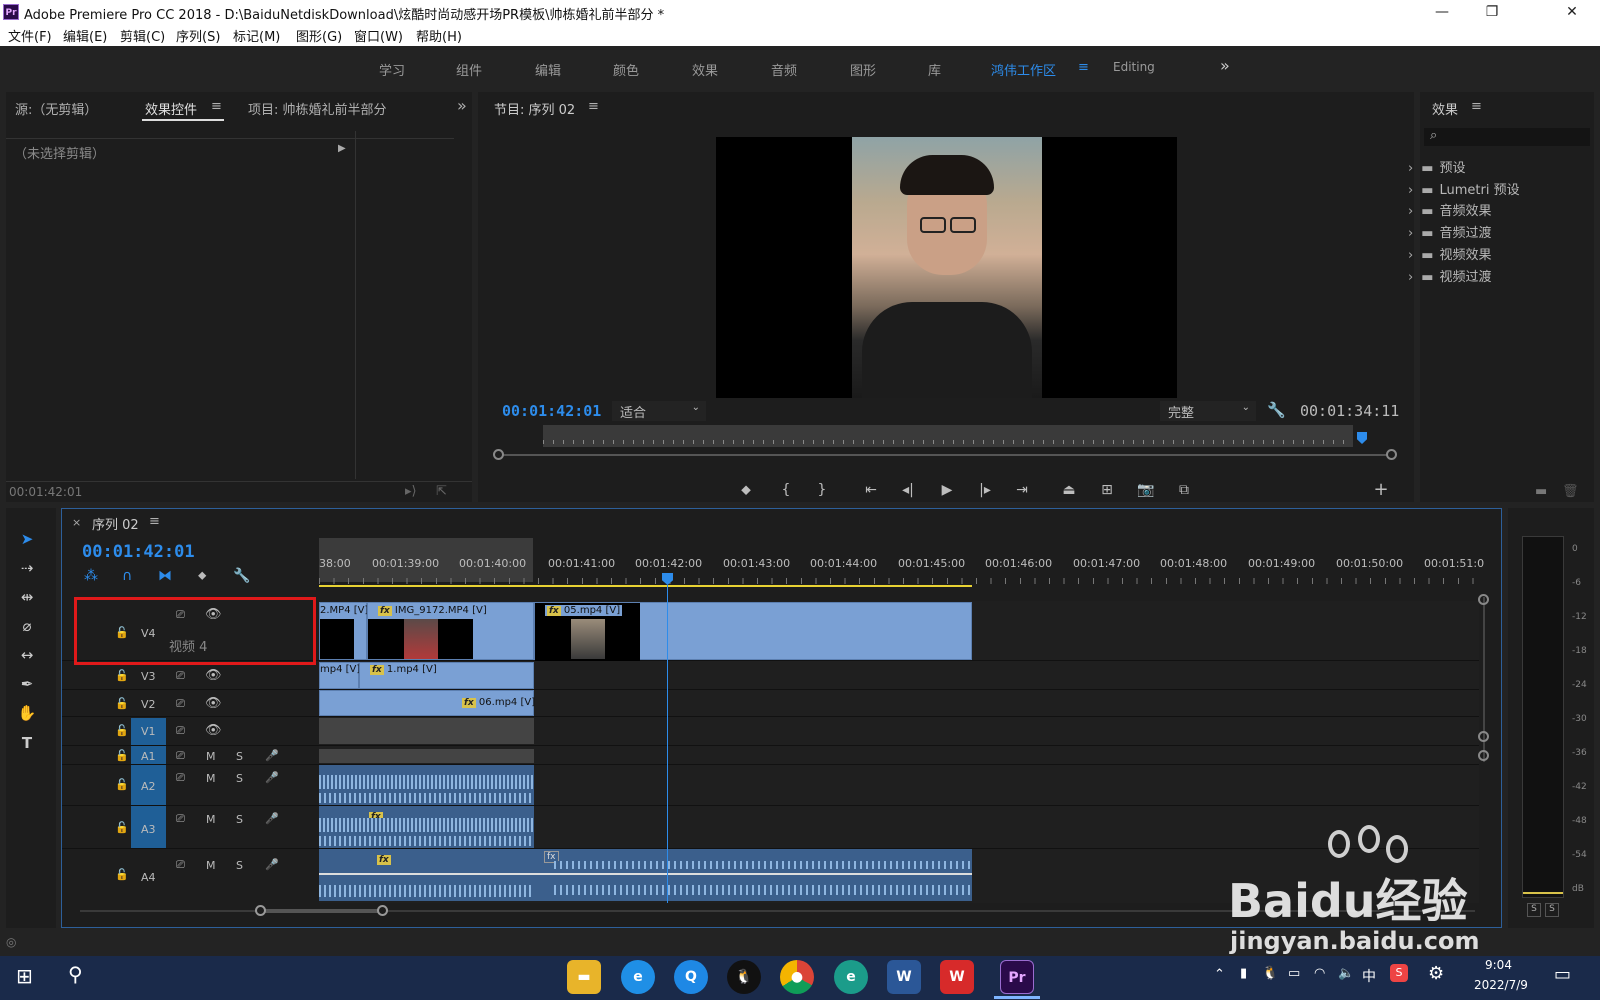  Describe the element at coordinates (75, 974) in the screenshot. I see `search-icon: ⚲` at that location.